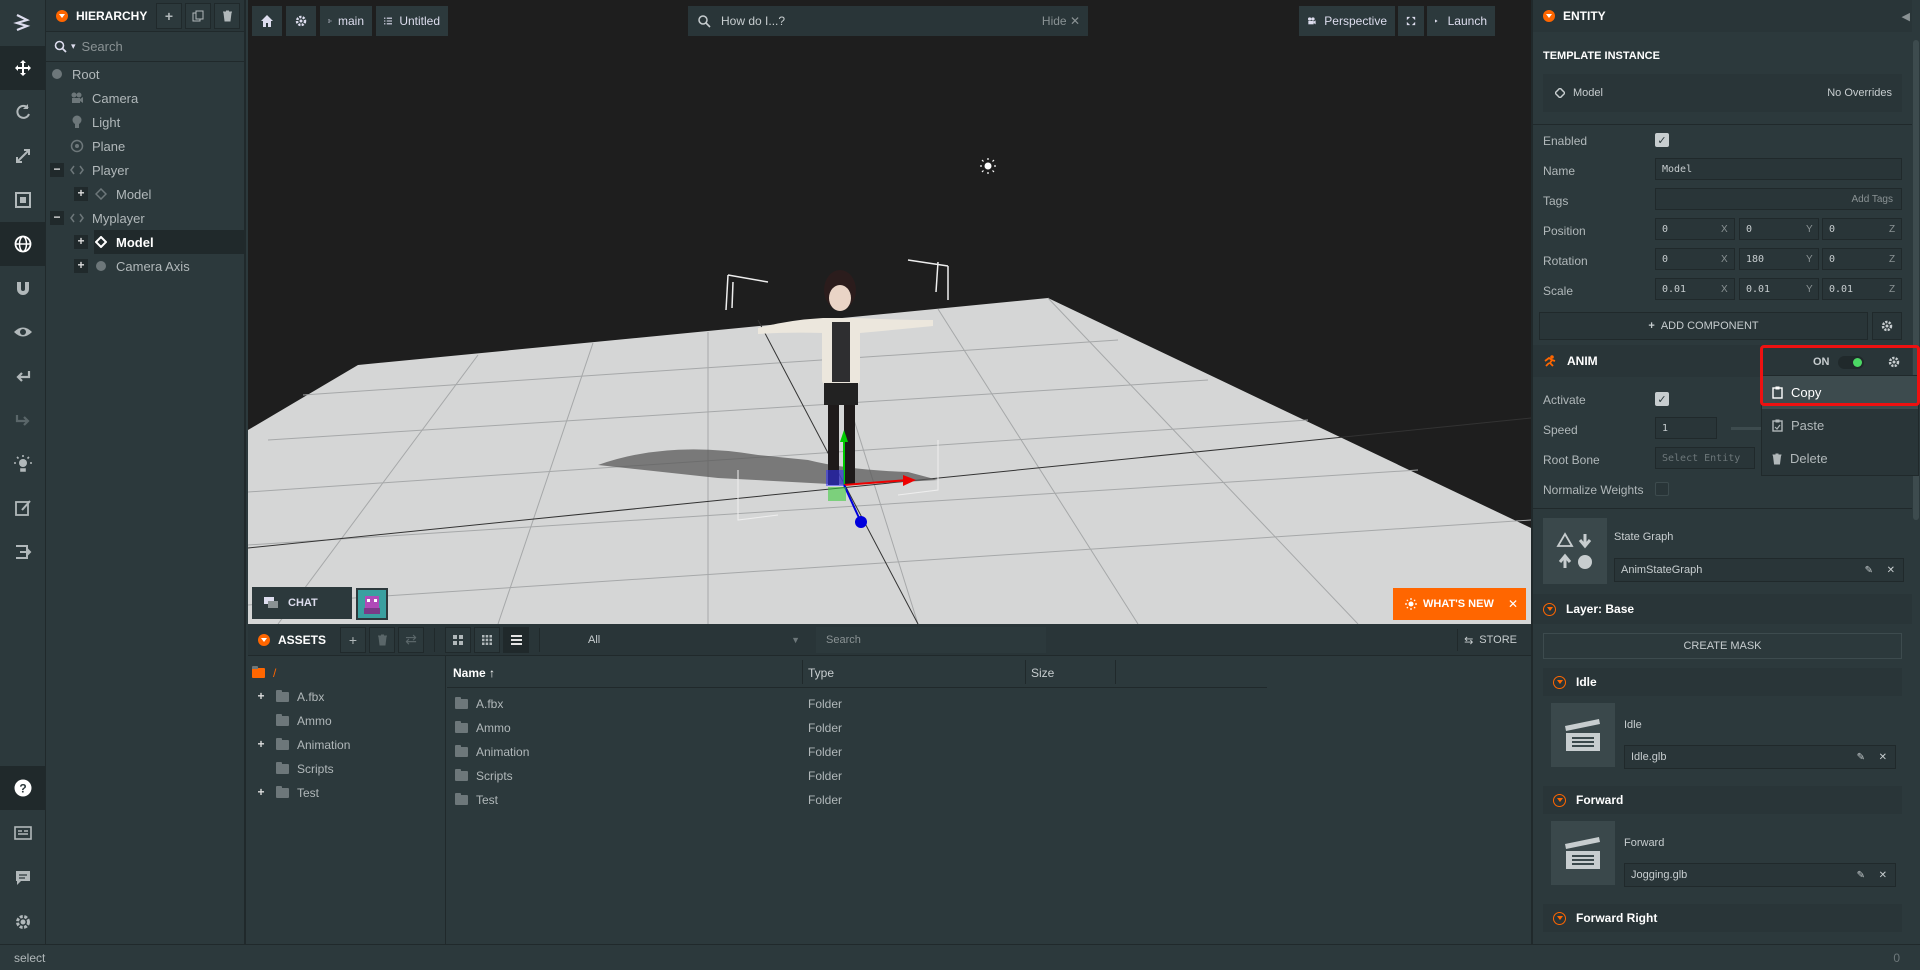  What do you see at coordinates (458, 639) in the screenshot?
I see `small-grid-view-button` at bounding box center [458, 639].